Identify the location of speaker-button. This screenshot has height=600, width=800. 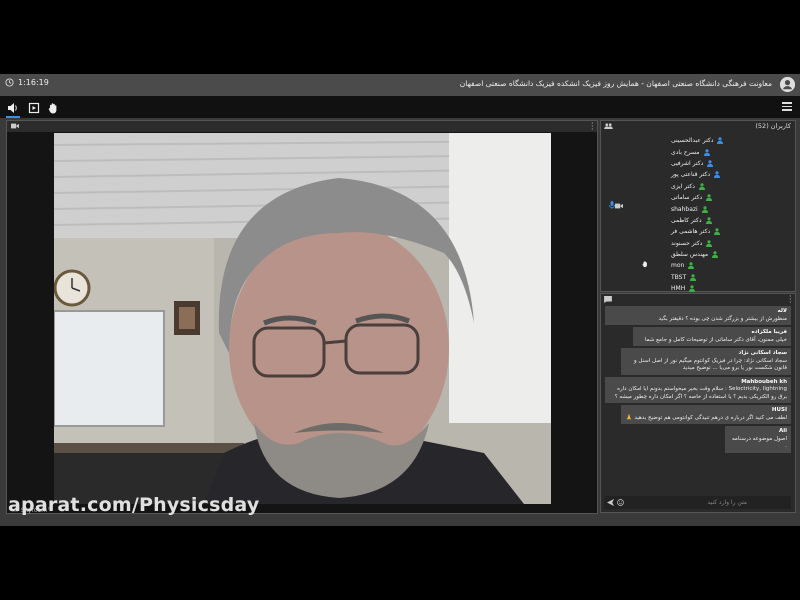
(13, 109).